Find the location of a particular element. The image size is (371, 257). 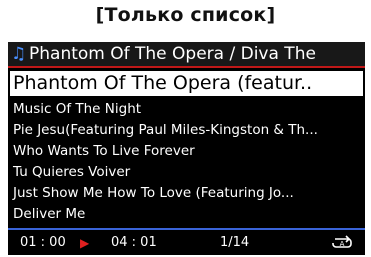

header-title: Phantom Of The Opera / Diva The is located at coordinates (172, 54).